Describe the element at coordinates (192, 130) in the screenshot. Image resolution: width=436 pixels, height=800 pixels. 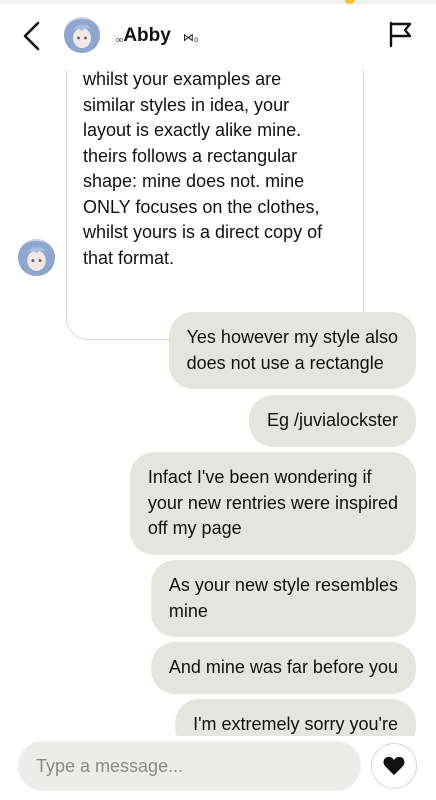
I see `message-line: layout is exactly alike mine.` at that location.